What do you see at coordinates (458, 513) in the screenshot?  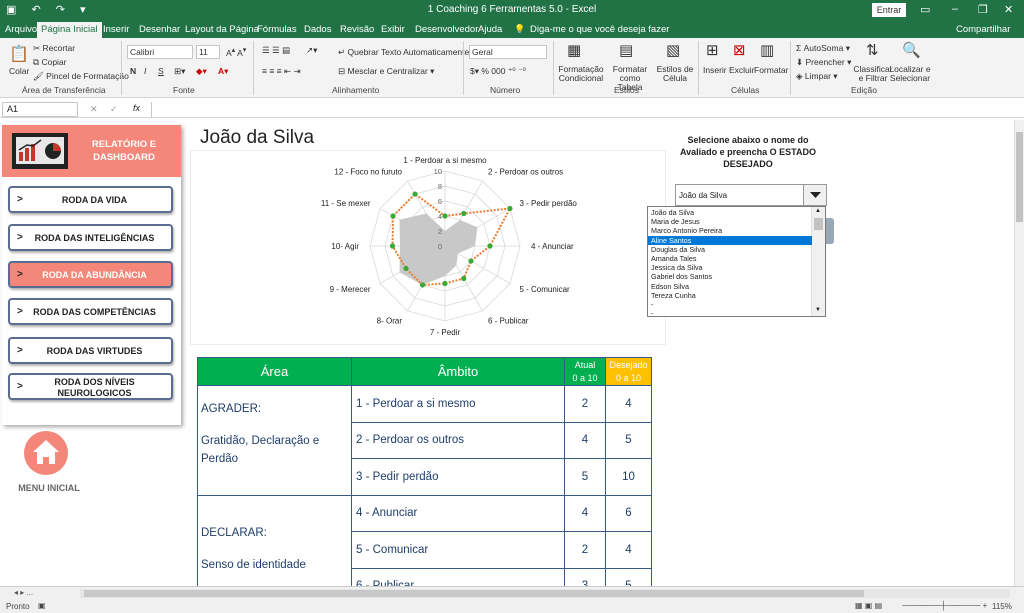 I see `ambito-cell: 4 - Anunciar` at bounding box center [458, 513].